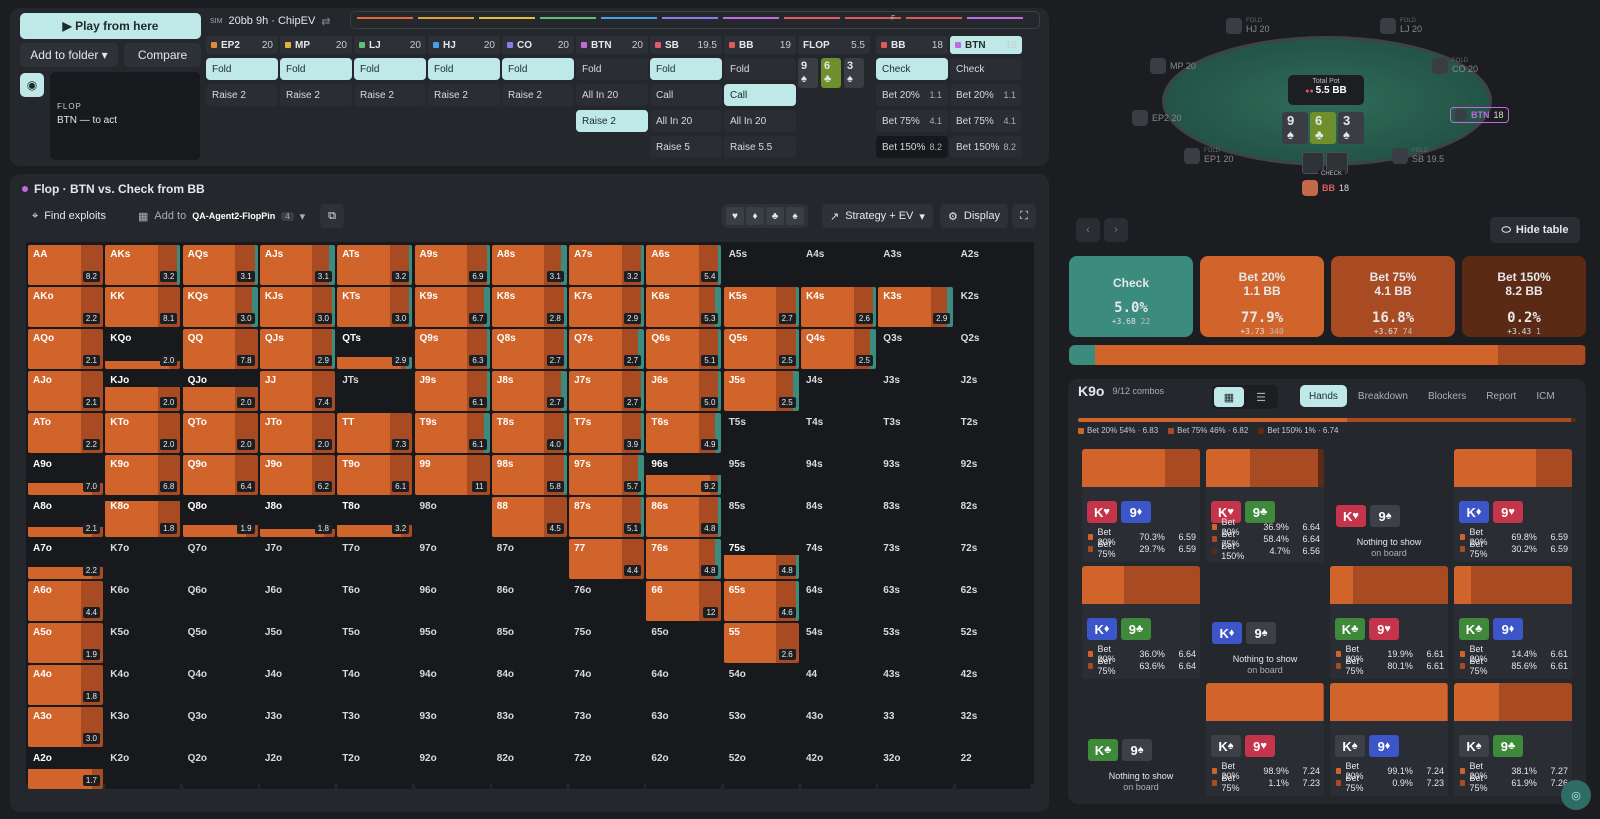  I want to click on hand-cell: 92s, so click(993, 475).